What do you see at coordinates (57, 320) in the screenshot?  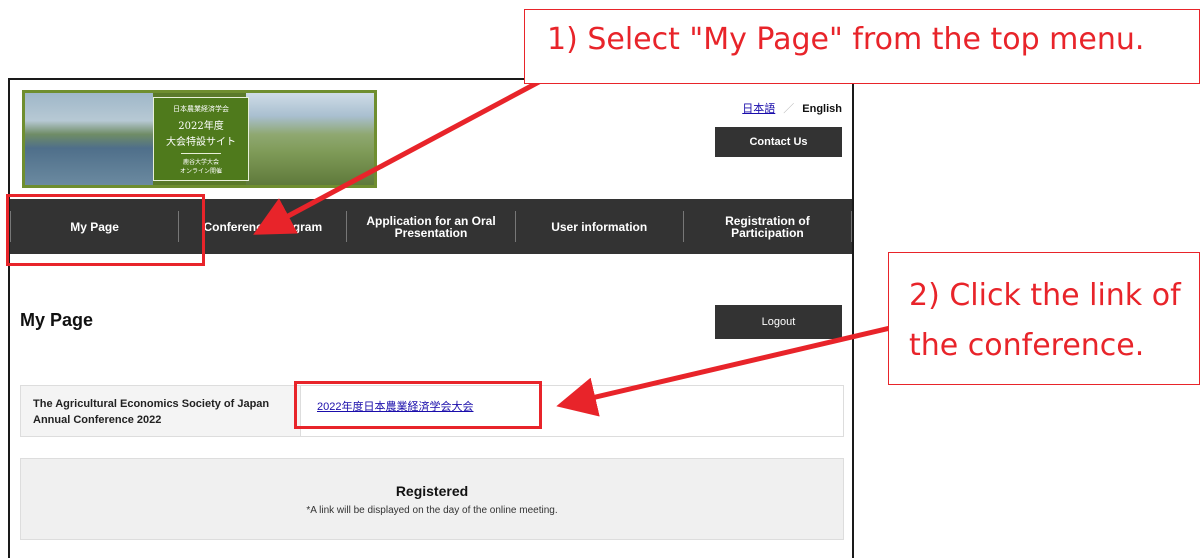 I see `page-title: My Page` at bounding box center [57, 320].